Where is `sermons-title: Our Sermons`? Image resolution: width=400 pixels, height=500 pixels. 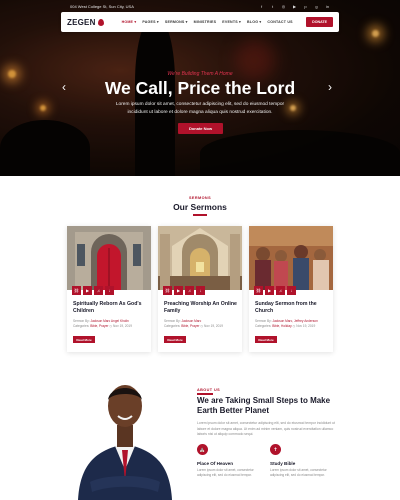
sermons-title: Our Sermons is located at coordinates (200, 207).